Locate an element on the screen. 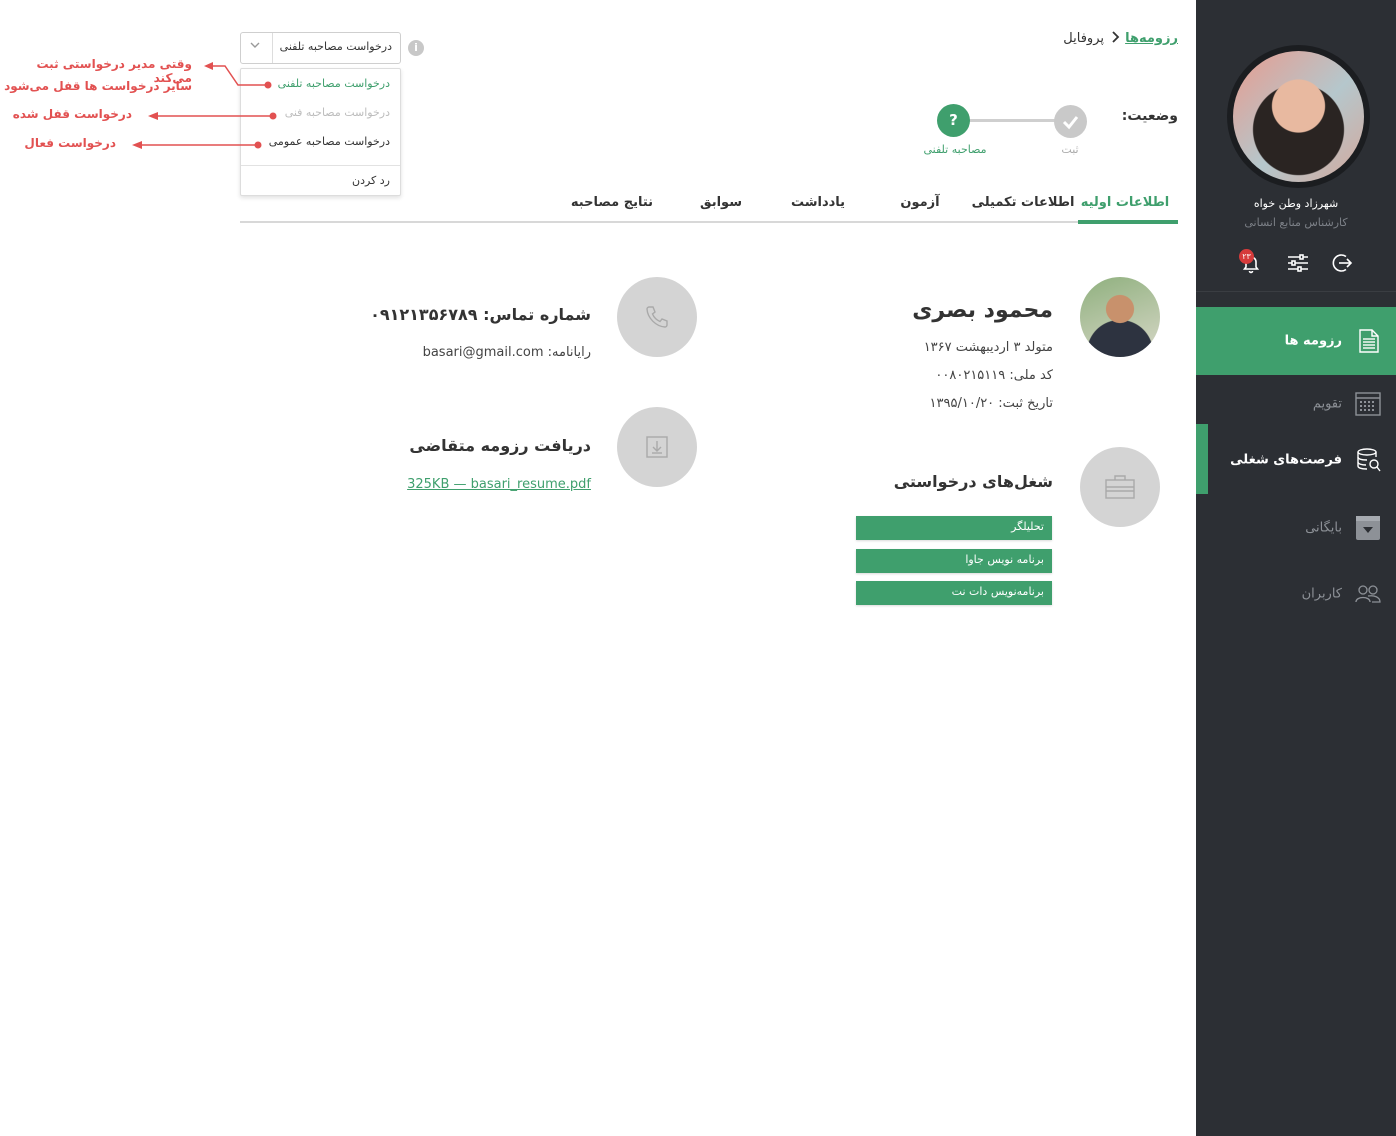  candidate-registration-date: تاریخ ثبت: ۱۳۹۵/۱۰/۲۰ is located at coordinates (991, 403).